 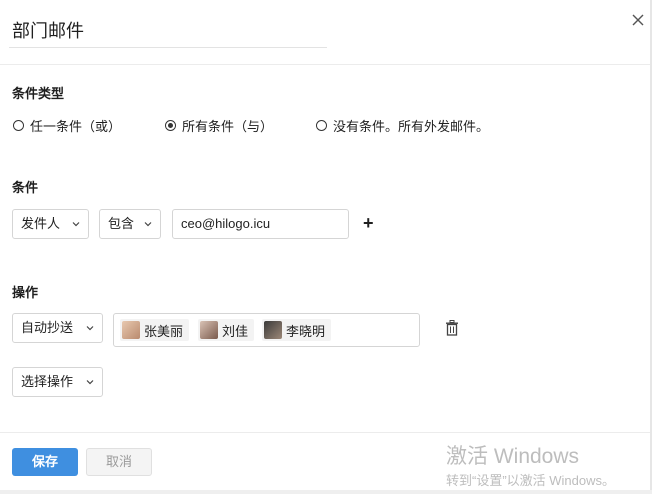 What do you see at coordinates (25, 187) in the screenshot?
I see `conditions-heading: 条件` at bounding box center [25, 187].